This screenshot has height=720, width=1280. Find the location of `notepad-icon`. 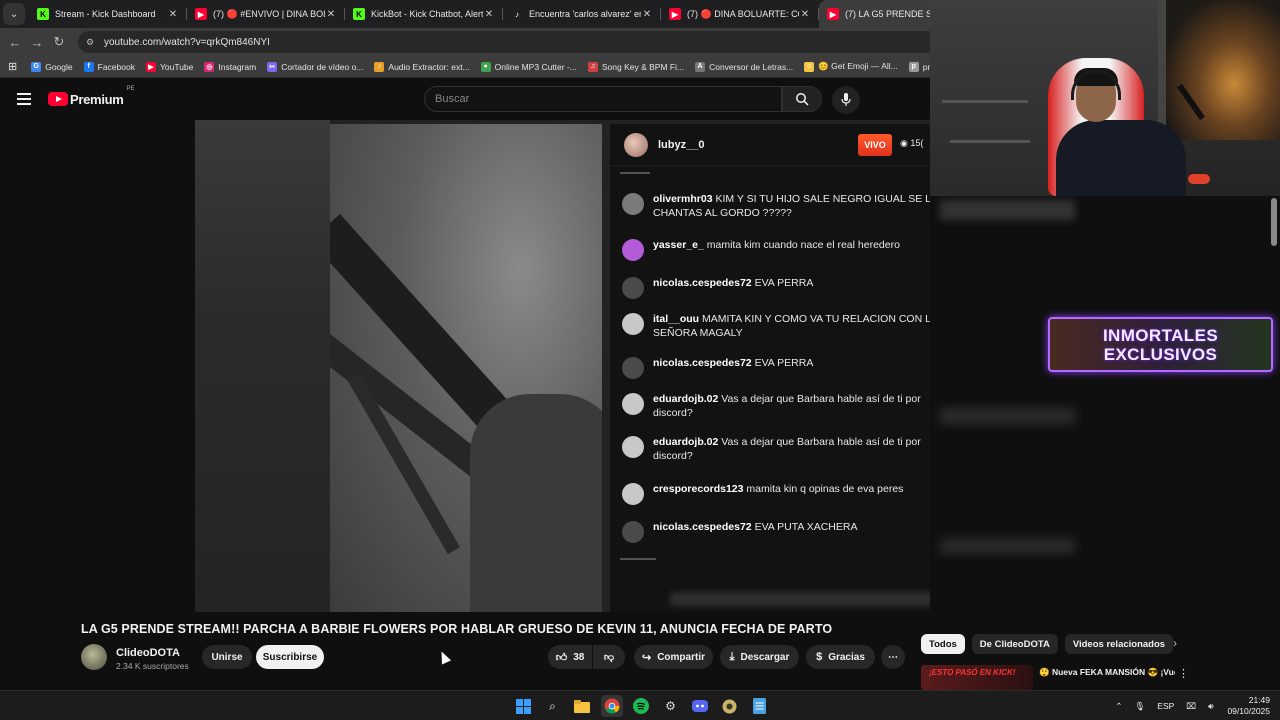

notepad-icon is located at coordinates (759, 706).